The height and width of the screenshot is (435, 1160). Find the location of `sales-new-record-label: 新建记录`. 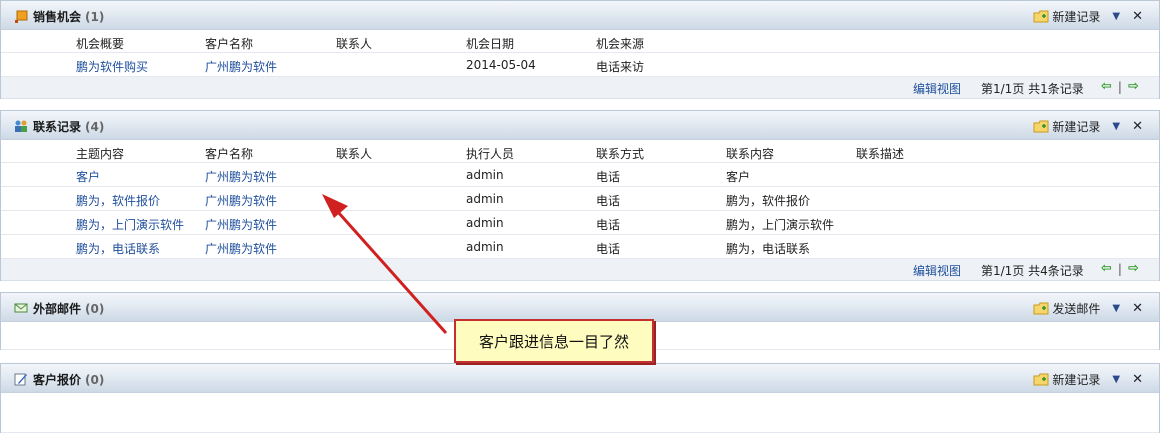

sales-new-record-label: 新建记录 is located at coordinates (1076, 17).